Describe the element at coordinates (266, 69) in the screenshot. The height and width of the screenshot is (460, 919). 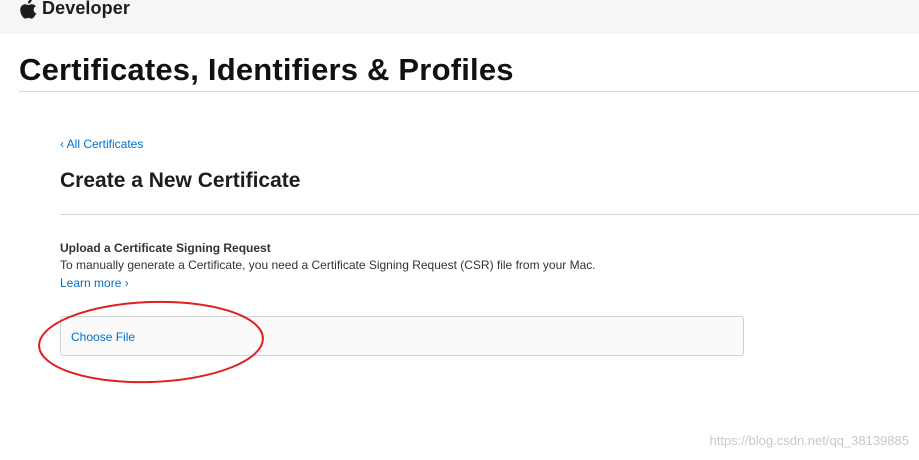
I see `page-title: Certificates, Identifiers & Profiles` at that location.